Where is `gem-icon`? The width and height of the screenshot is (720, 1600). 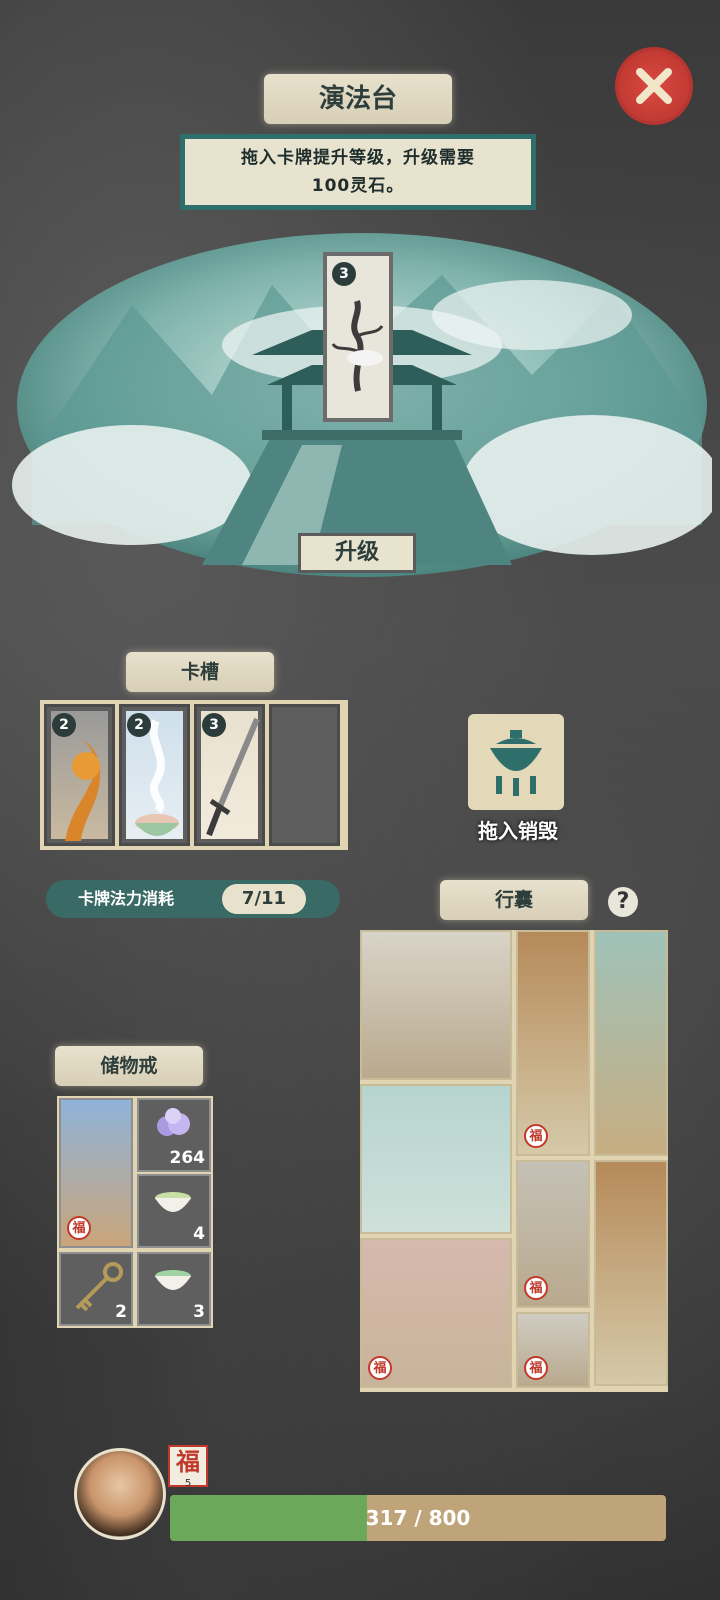 gem-icon is located at coordinates (173, 1122).